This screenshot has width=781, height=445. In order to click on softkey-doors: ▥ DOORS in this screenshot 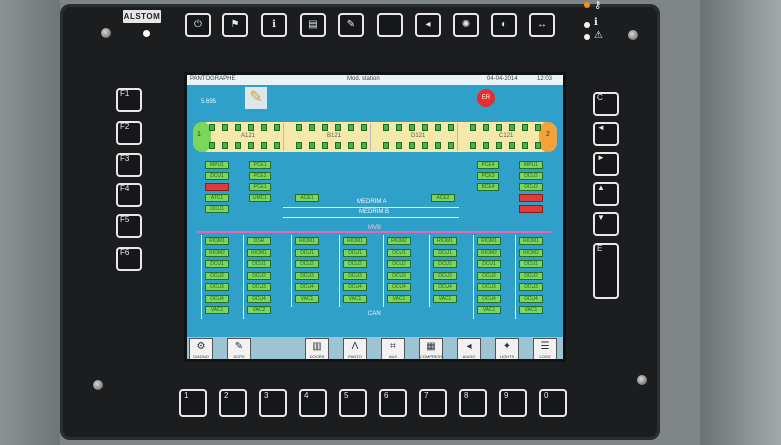, I will do `click(317, 348)`.